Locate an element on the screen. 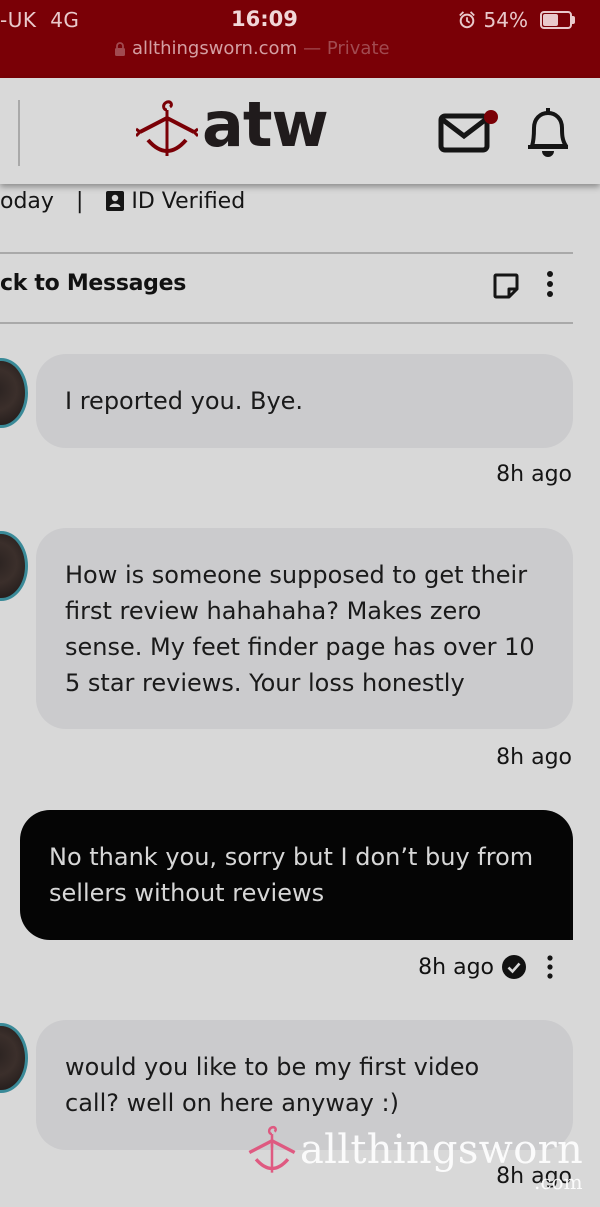 This screenshot has width=600, height=1207. watermark: allthingsworn .com is located at coordinates (415, 1158).